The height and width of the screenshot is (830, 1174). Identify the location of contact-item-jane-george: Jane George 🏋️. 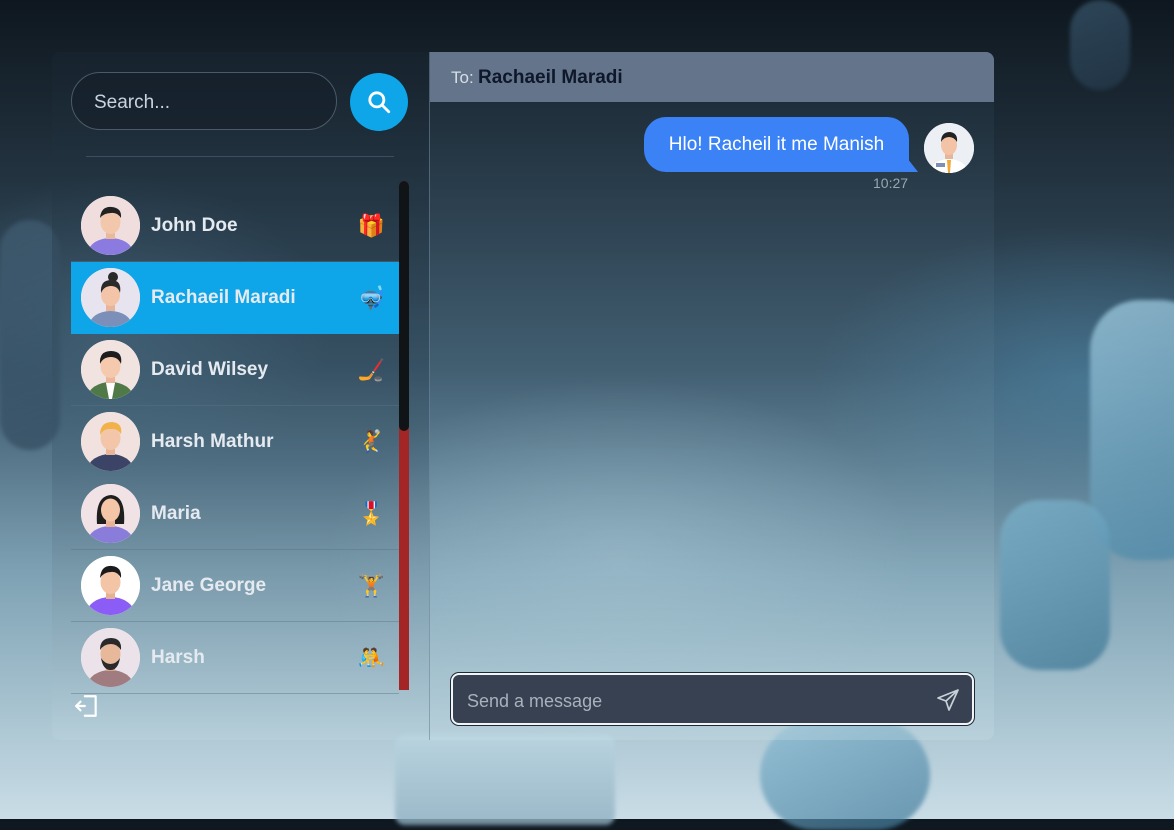
(235, 586).